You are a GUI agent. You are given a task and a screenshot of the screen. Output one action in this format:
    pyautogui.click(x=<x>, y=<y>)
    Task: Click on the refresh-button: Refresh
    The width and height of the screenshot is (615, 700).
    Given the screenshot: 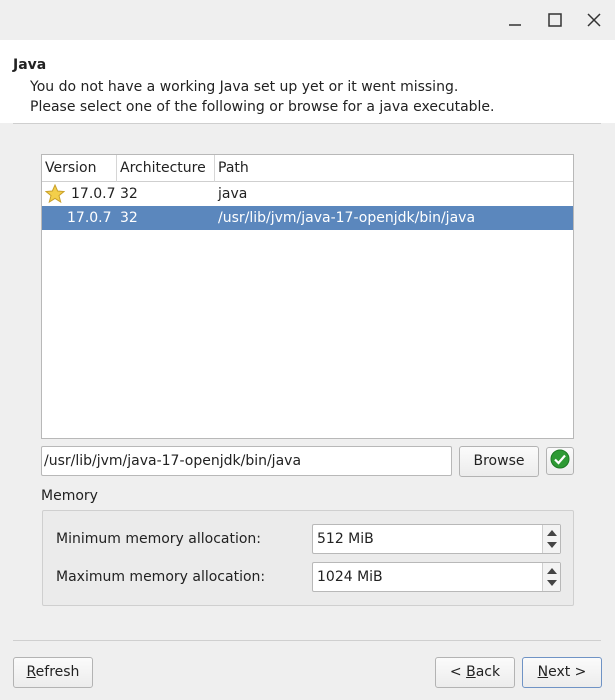 What is the action you would take?
    pyautogui.click(x=53, y=672)
    